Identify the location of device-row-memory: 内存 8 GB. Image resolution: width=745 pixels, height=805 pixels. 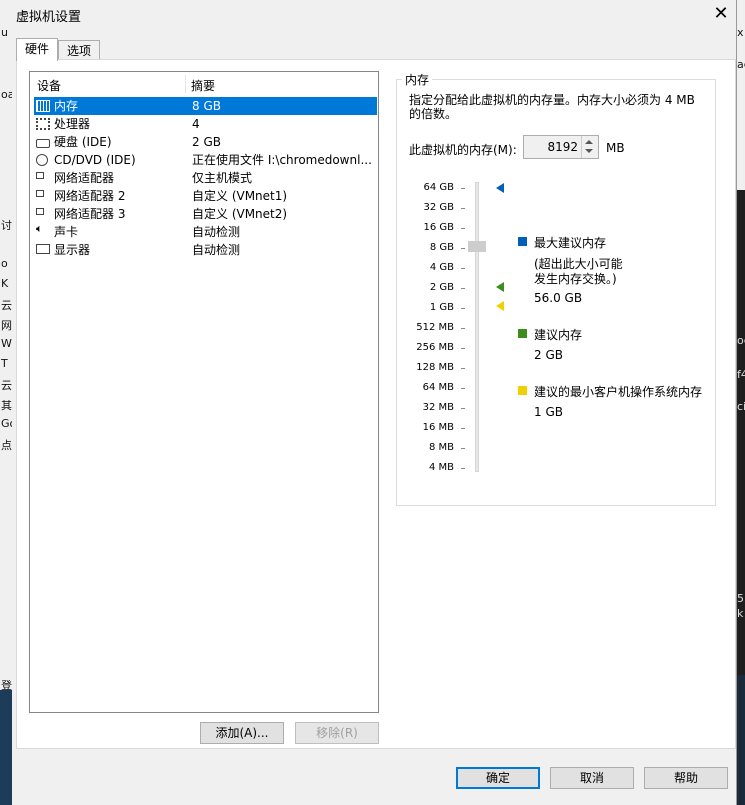
(205, 106).